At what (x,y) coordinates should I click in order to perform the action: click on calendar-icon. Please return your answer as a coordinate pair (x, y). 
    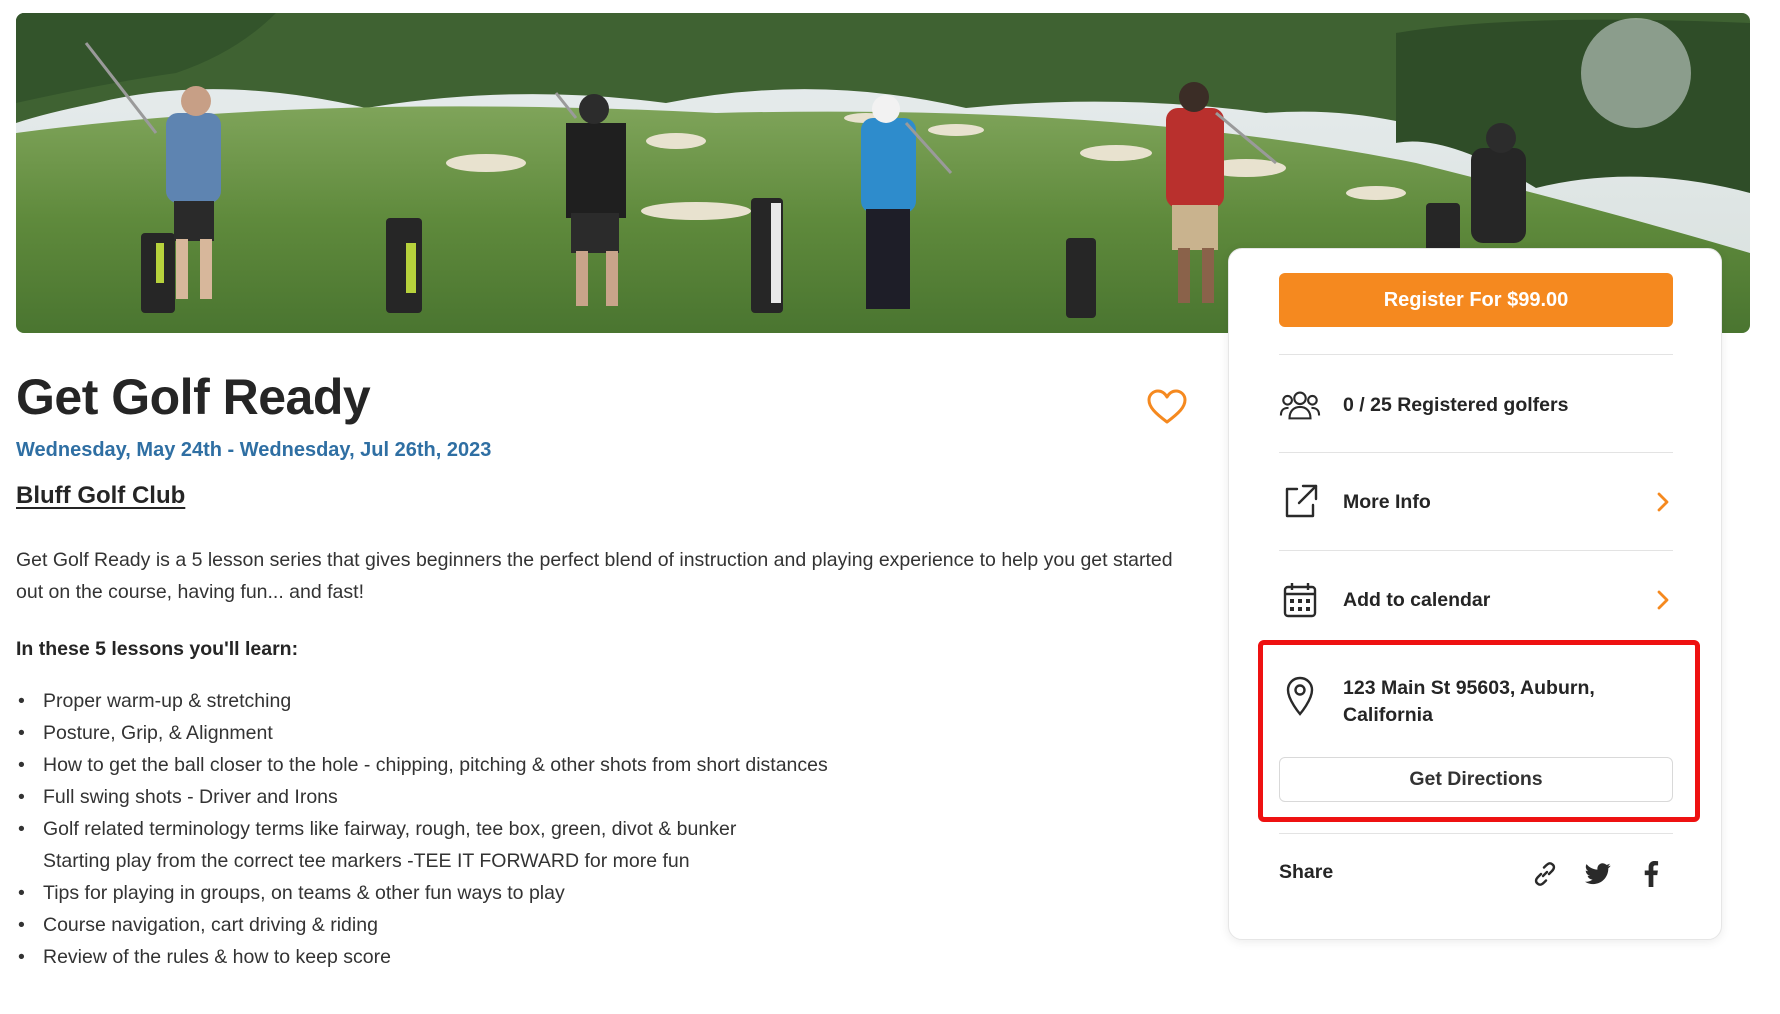
    Looking at the image, I should click on (1300, 600).